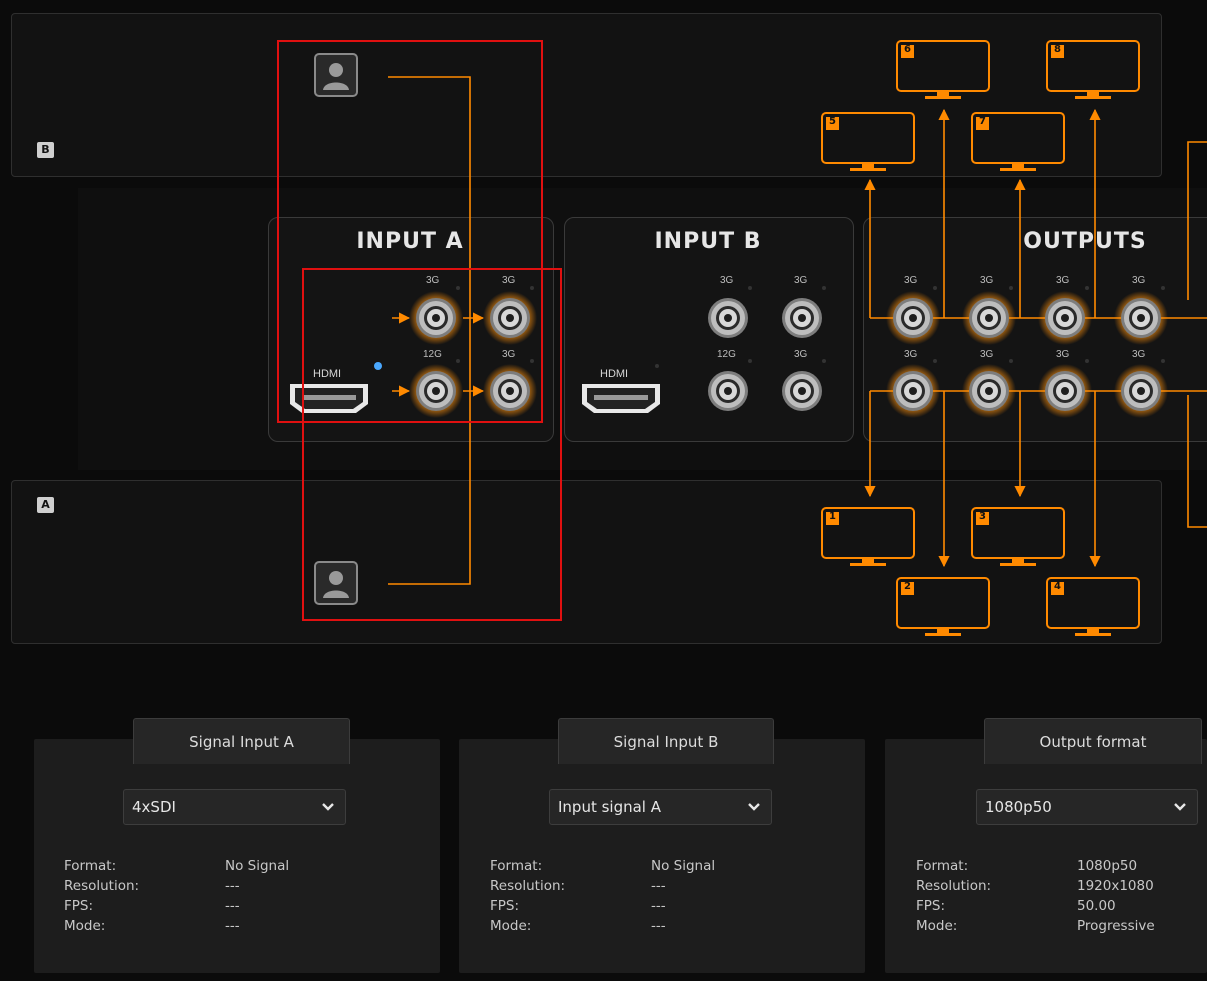  I want to click on monitor-number: 7, so click(982, 121).